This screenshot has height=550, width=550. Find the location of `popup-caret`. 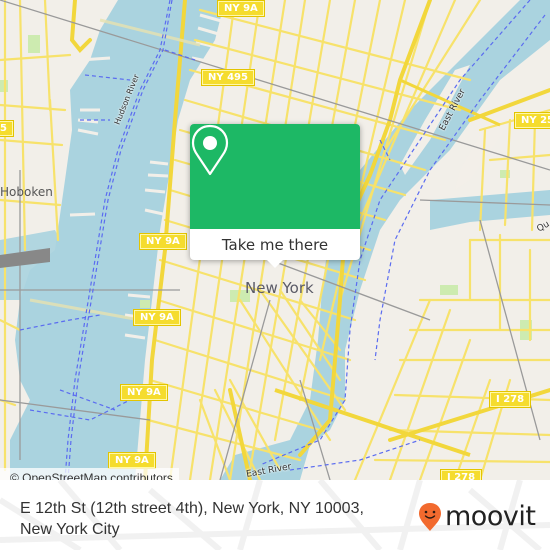

popup-caret is located at coordinates (275, 264).